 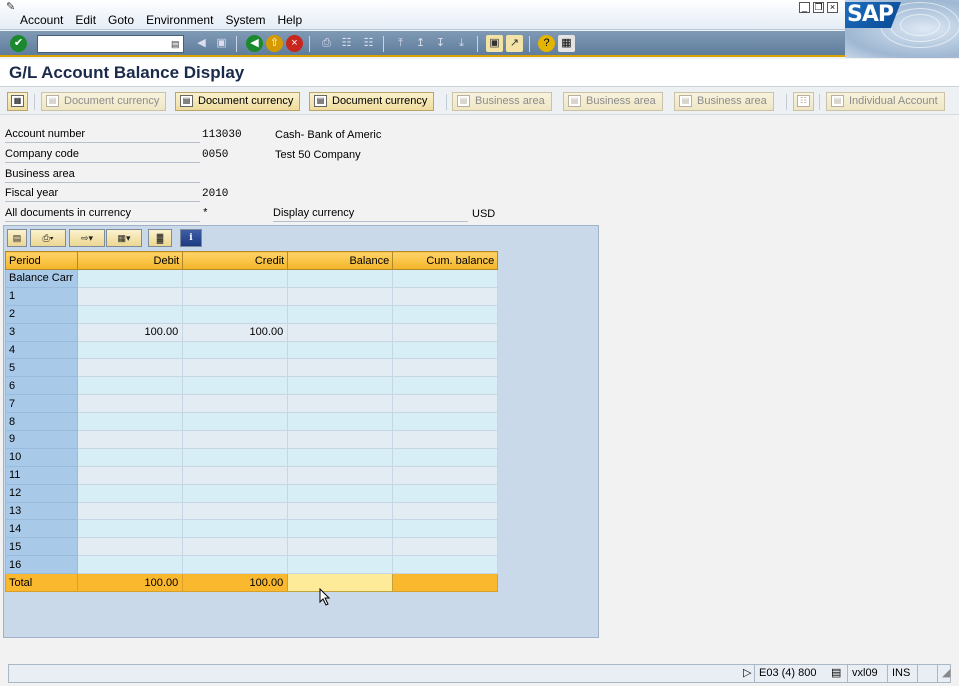 What do you see at coordinates (326, 43) in the screenshot?
I see `print-icon: ⎙` at bounding box center [326, 43].